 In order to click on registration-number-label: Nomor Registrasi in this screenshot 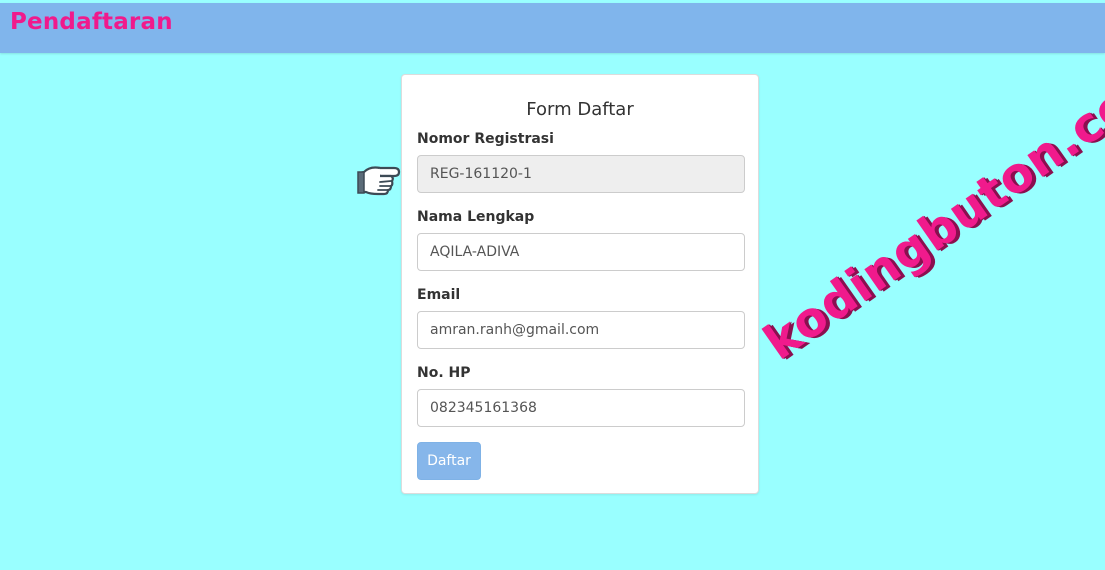, I will do `click(485, 139)`.